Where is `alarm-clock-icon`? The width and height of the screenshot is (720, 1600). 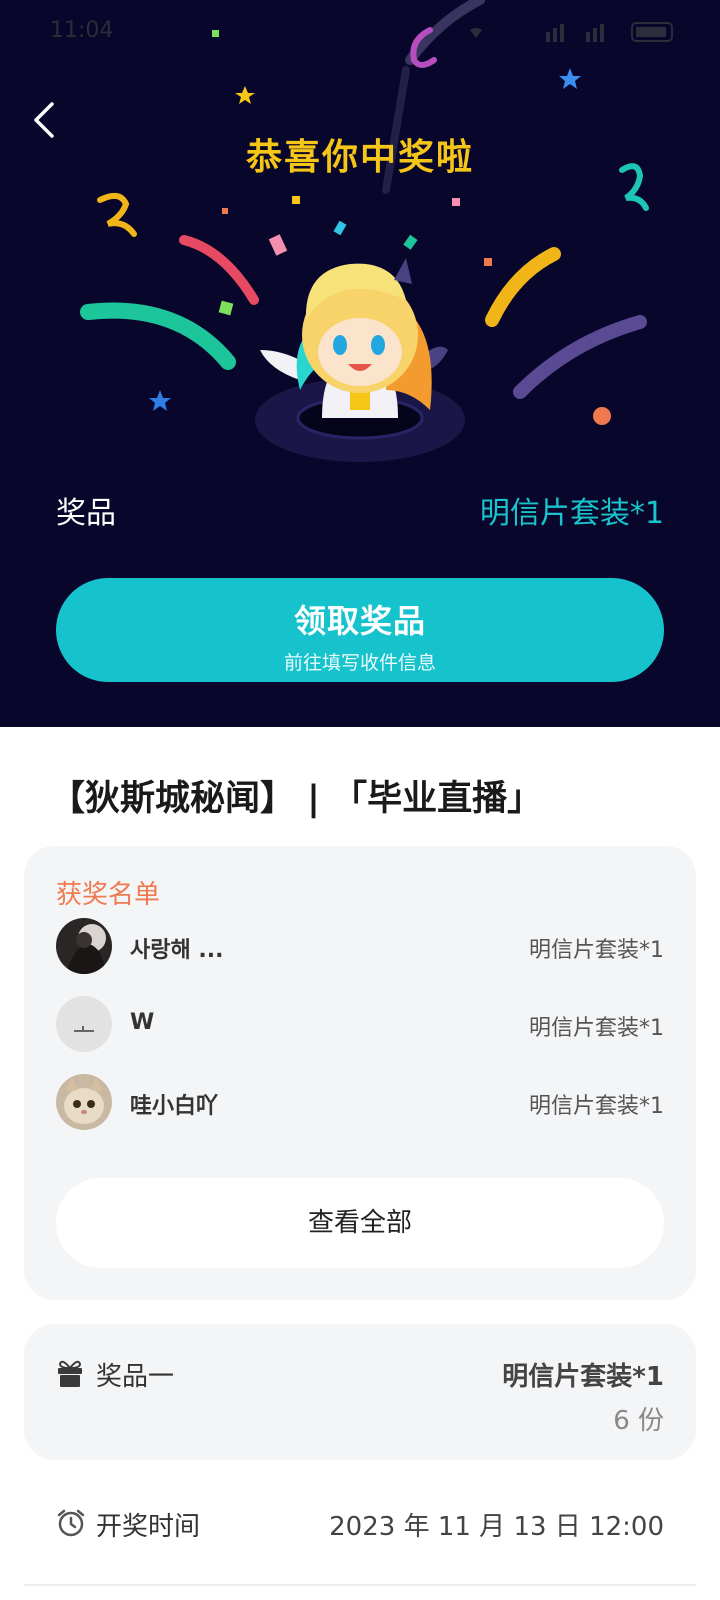
alarm-clock-icon is located at coordinates (71, 1523).